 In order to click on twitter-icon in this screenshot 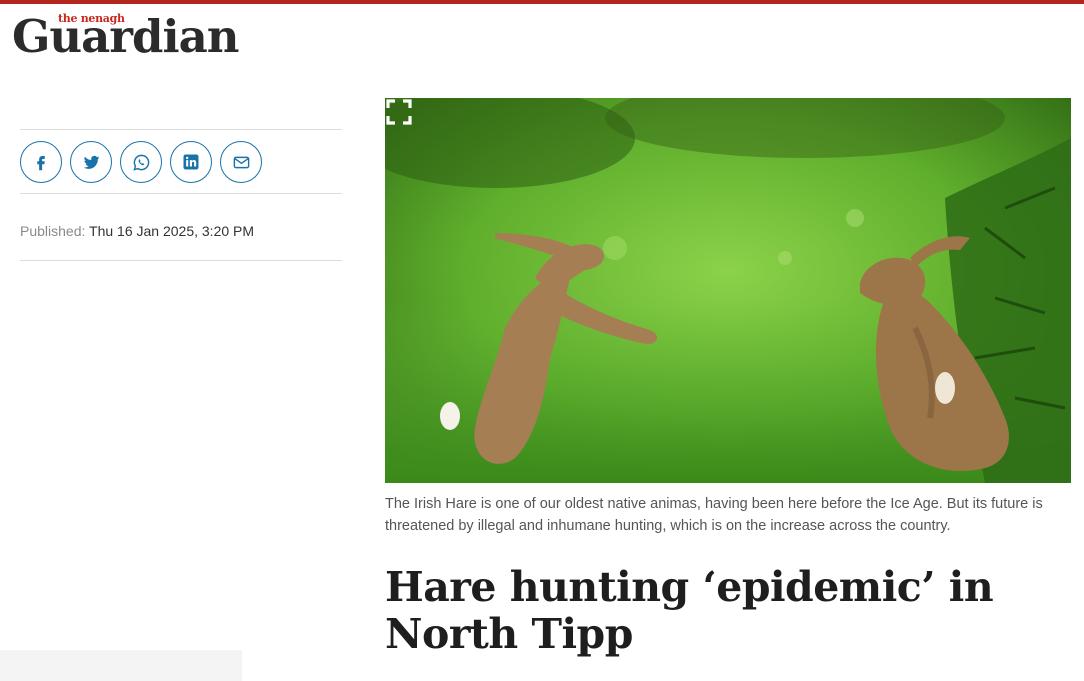, I will do `click(91, 162)`.